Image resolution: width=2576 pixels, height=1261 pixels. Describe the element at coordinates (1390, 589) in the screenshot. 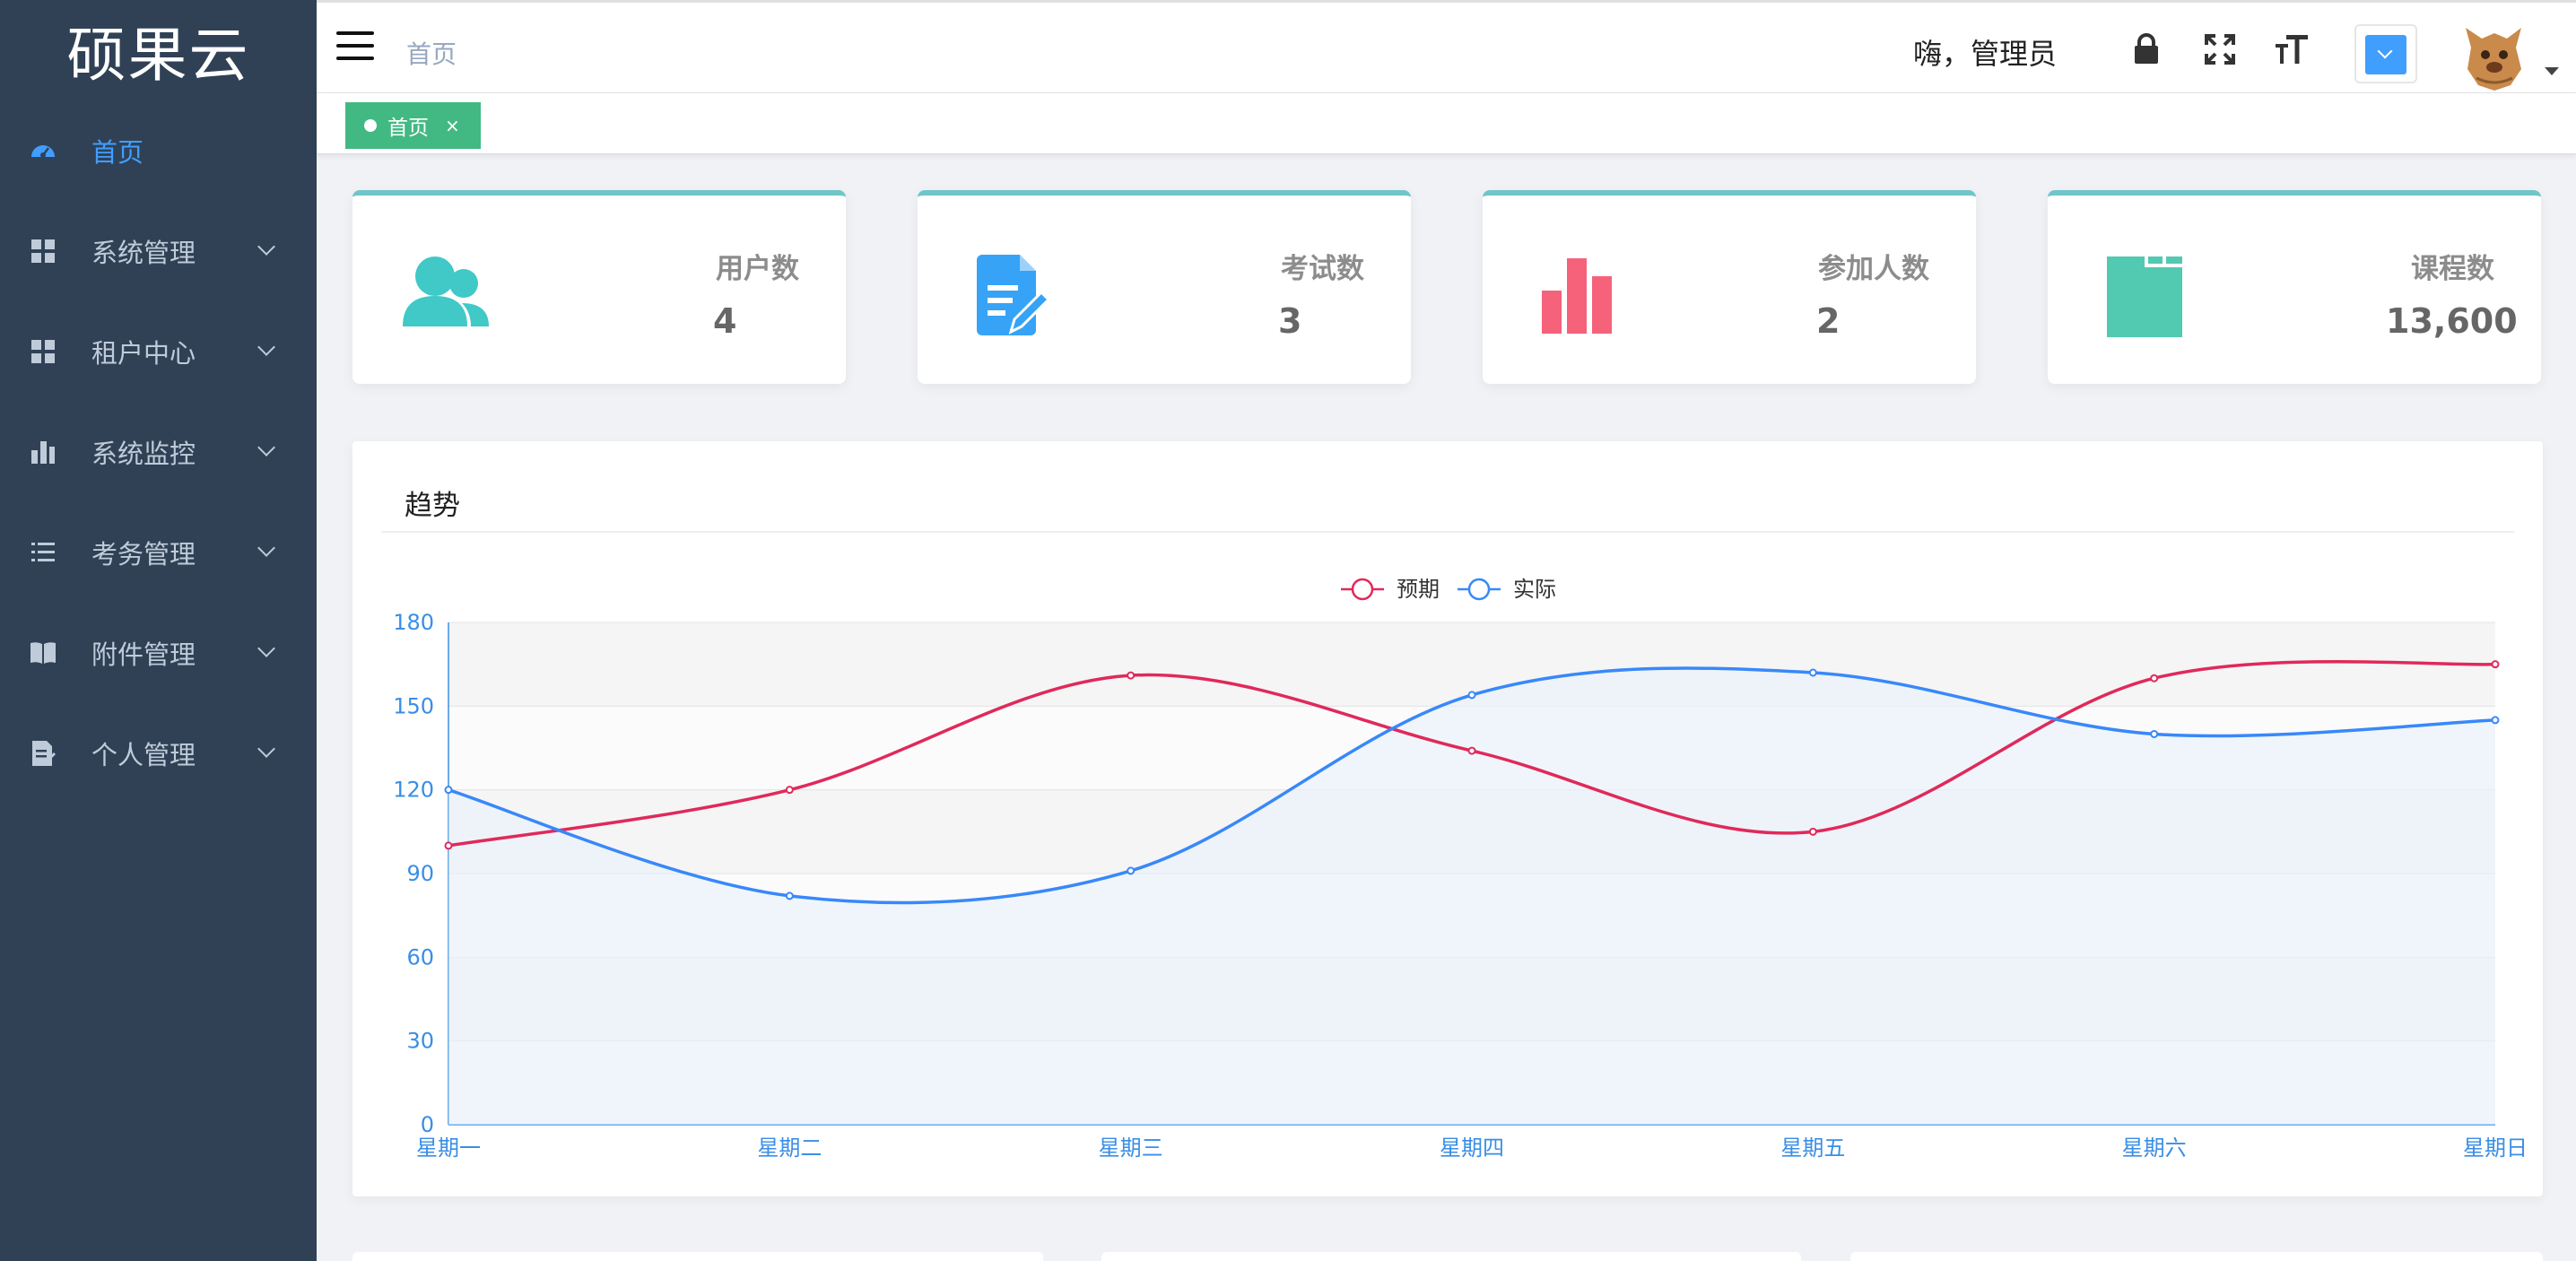

I see `legend-item: 预期` at that location.